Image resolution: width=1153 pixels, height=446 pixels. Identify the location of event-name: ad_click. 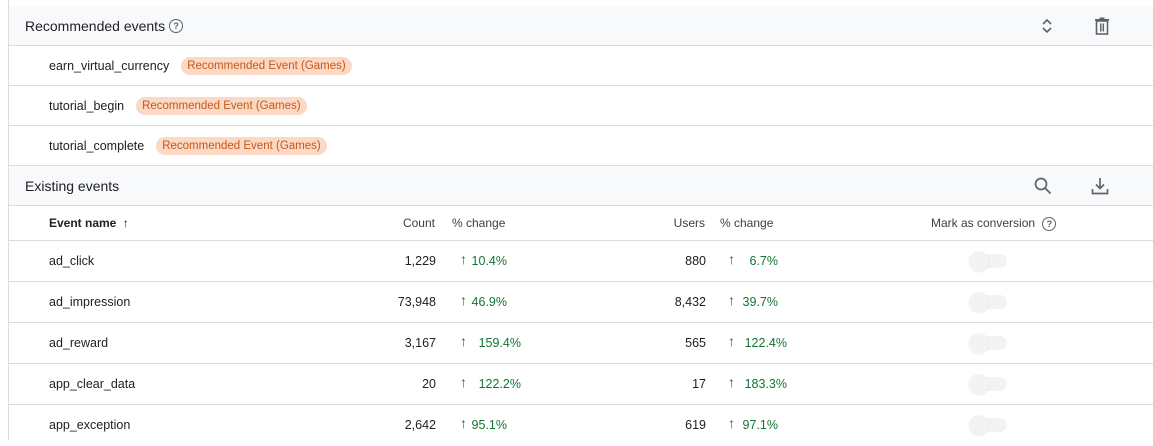
(72, 261).